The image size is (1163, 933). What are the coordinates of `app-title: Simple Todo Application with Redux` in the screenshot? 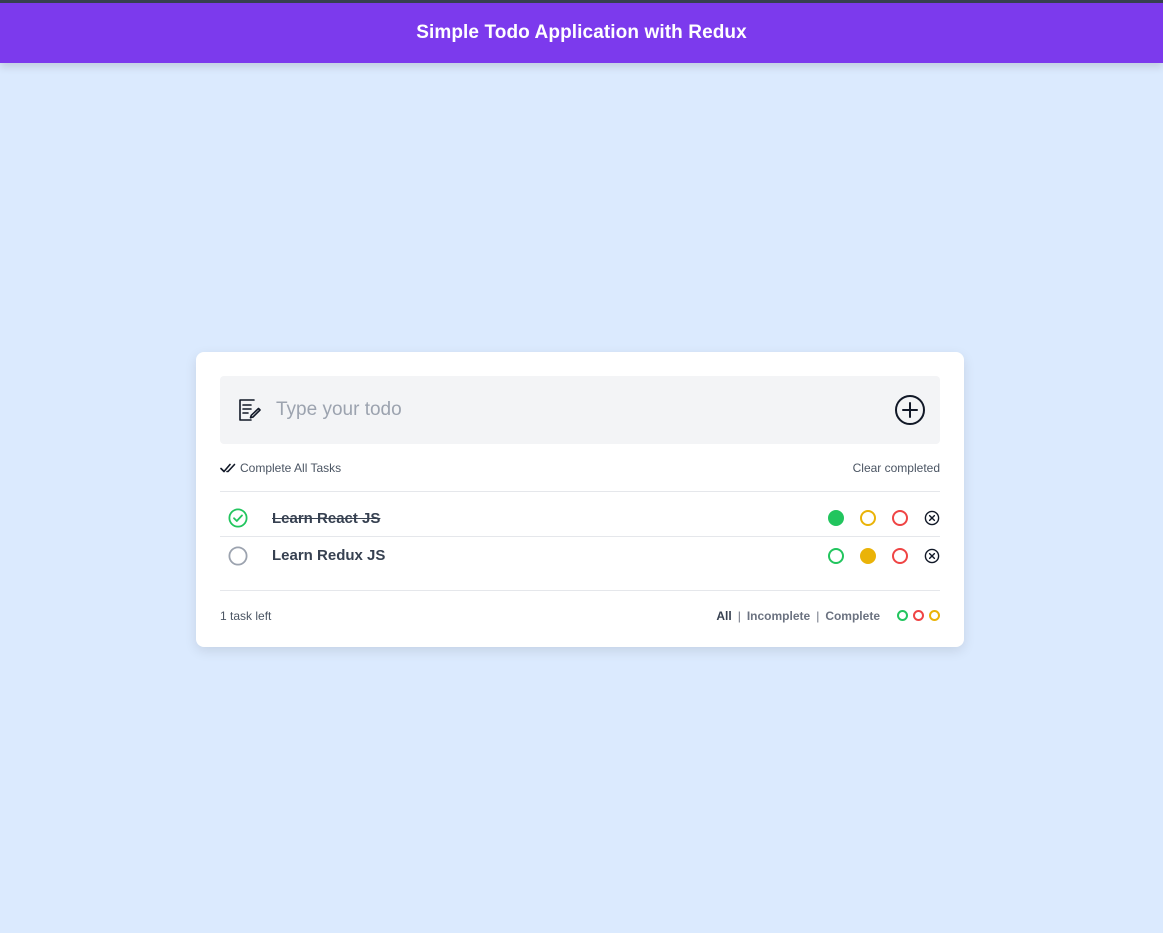 It's located at (581, 32).